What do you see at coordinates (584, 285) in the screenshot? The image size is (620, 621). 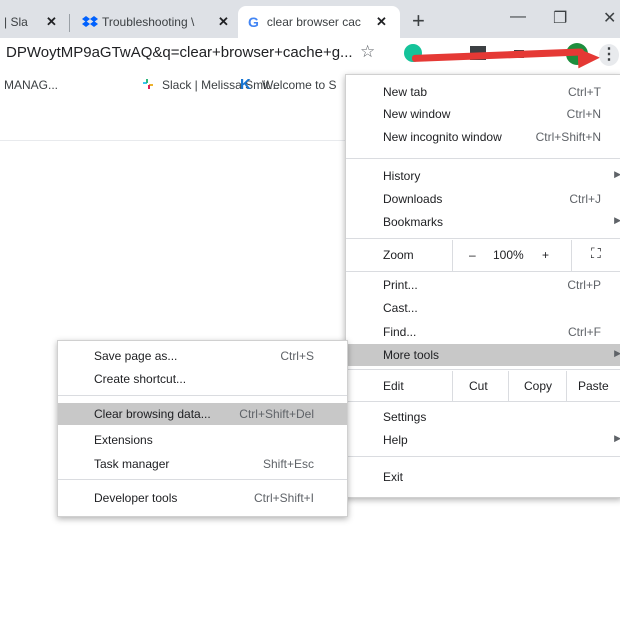 I see `menu-item-shortcut: Ctrl+P` at bounding box center [584, 285].